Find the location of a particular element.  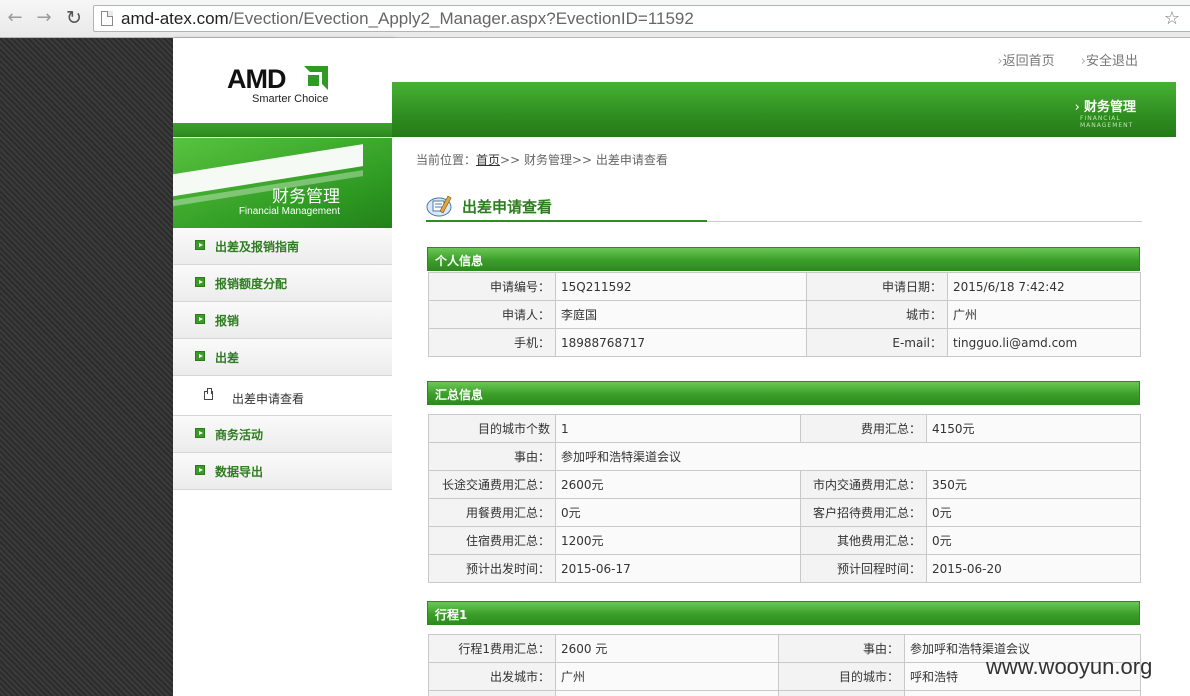

header: 返回首页 安全退出 财务管理 FINANCIAL MANAGEMENT is located at coordinates (784, 88).